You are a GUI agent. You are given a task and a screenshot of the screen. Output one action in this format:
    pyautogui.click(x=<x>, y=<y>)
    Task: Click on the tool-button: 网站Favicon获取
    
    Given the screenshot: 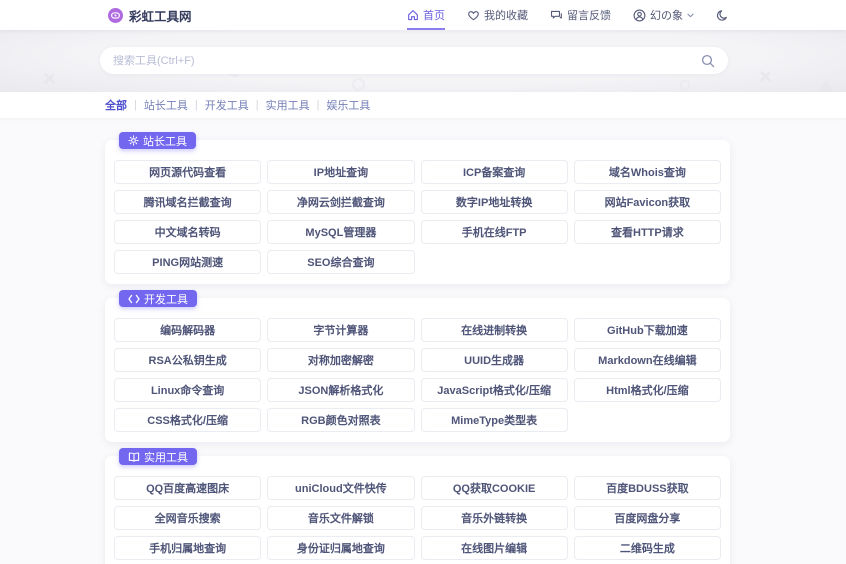 What is the action you would take?
    pyautogui.click(x=647, y=202)
    